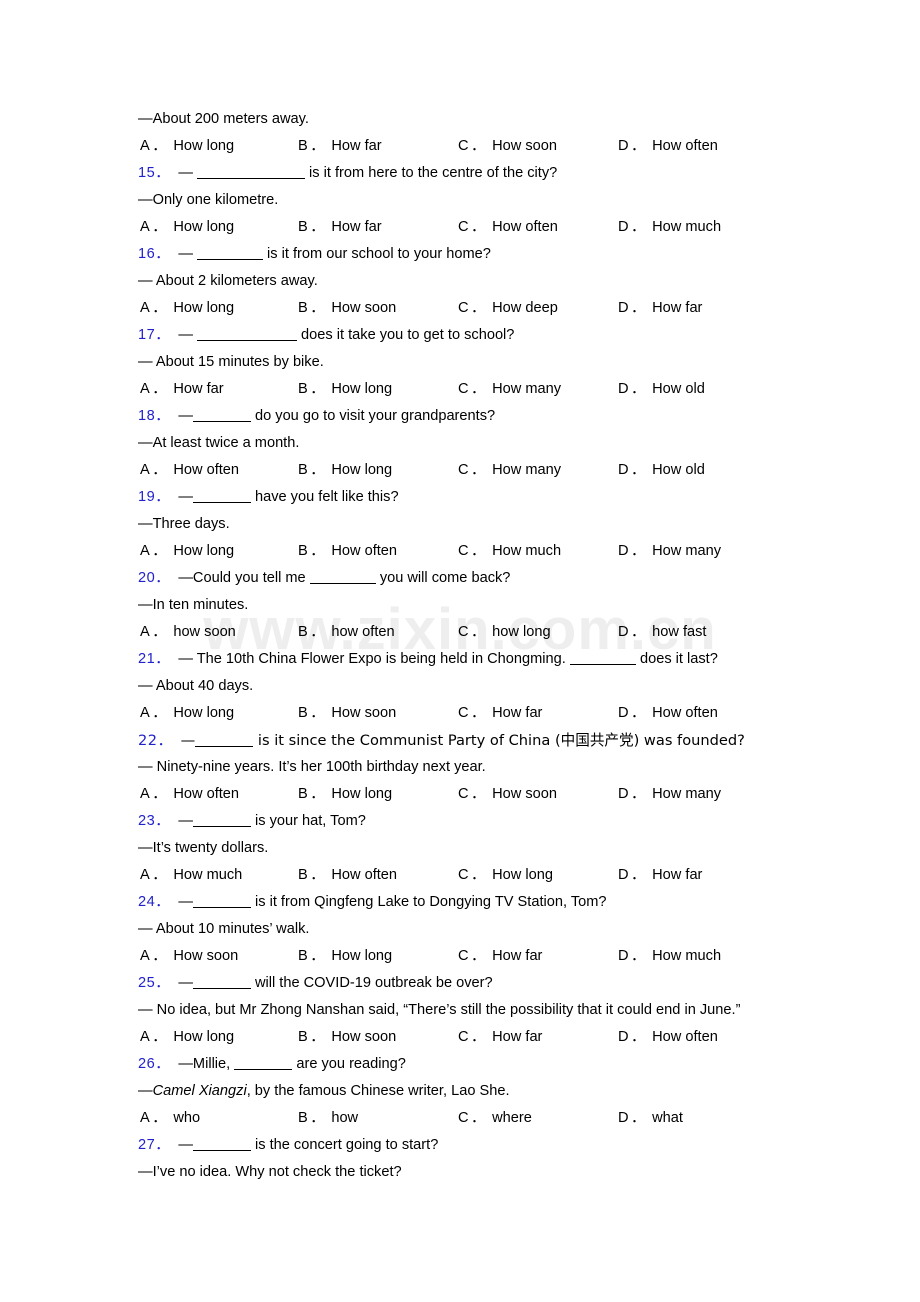  Describe the element at coordinates (188, 740) in the screenshot. I see `dash: —` at that location.